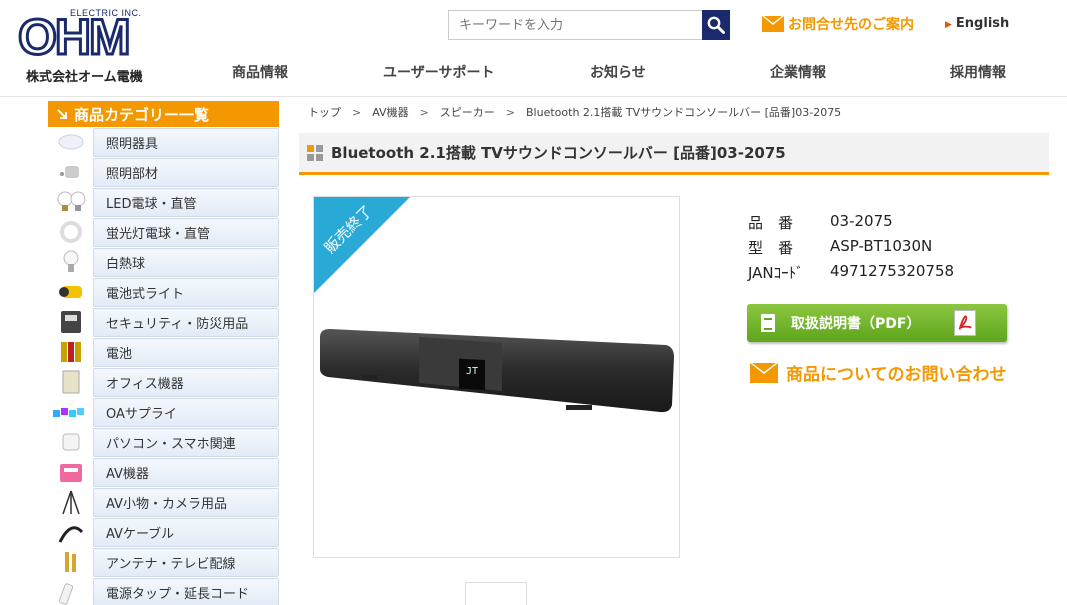  I want to click on category-heading: 商品カテゴリー一覧, so click(163, 114).